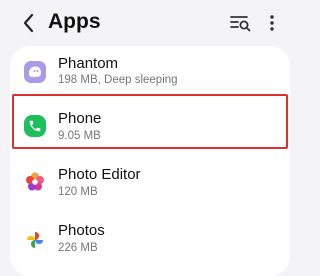 Image resolution: width=320 pixels, height=276 pixels. What do you see at coordinates (35, 126) in the screenshot?
I see `phone-icon` at bounding box center [35, 126].